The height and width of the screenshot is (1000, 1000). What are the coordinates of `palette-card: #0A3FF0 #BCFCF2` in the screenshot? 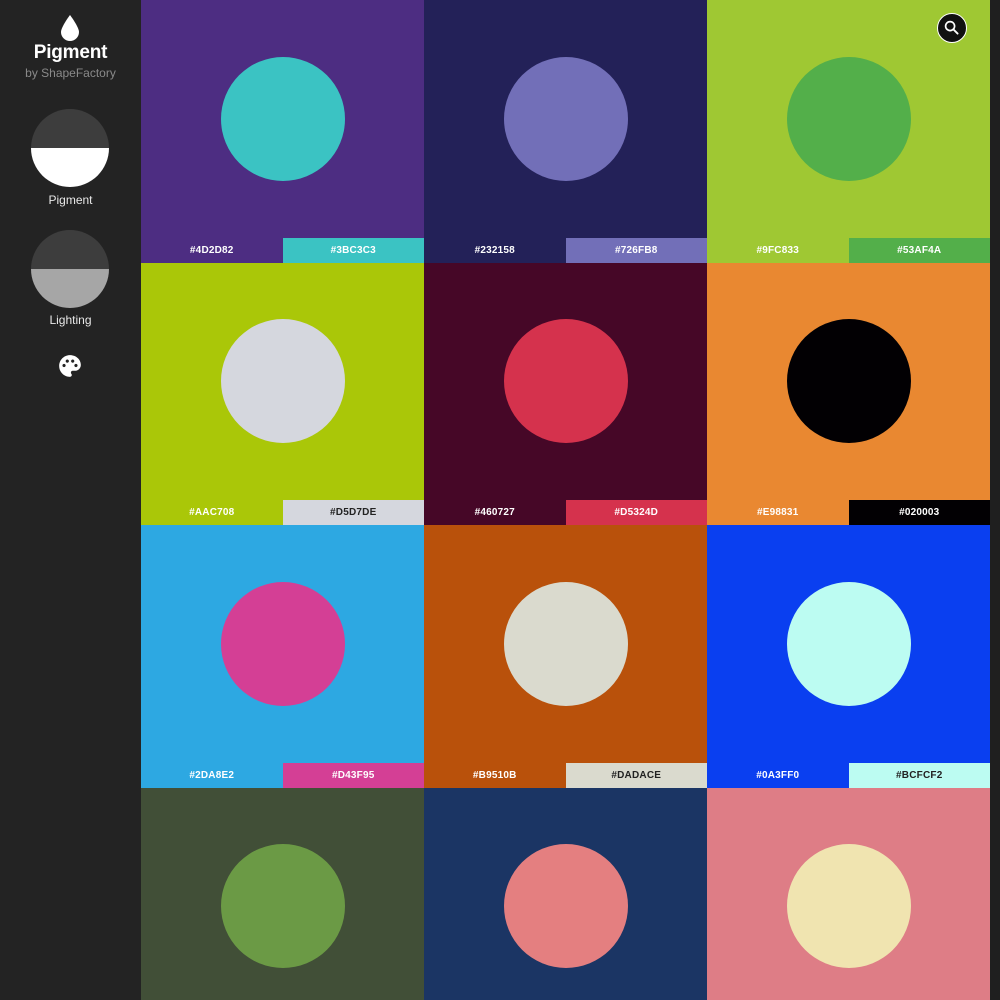 It's located at (848, 656).